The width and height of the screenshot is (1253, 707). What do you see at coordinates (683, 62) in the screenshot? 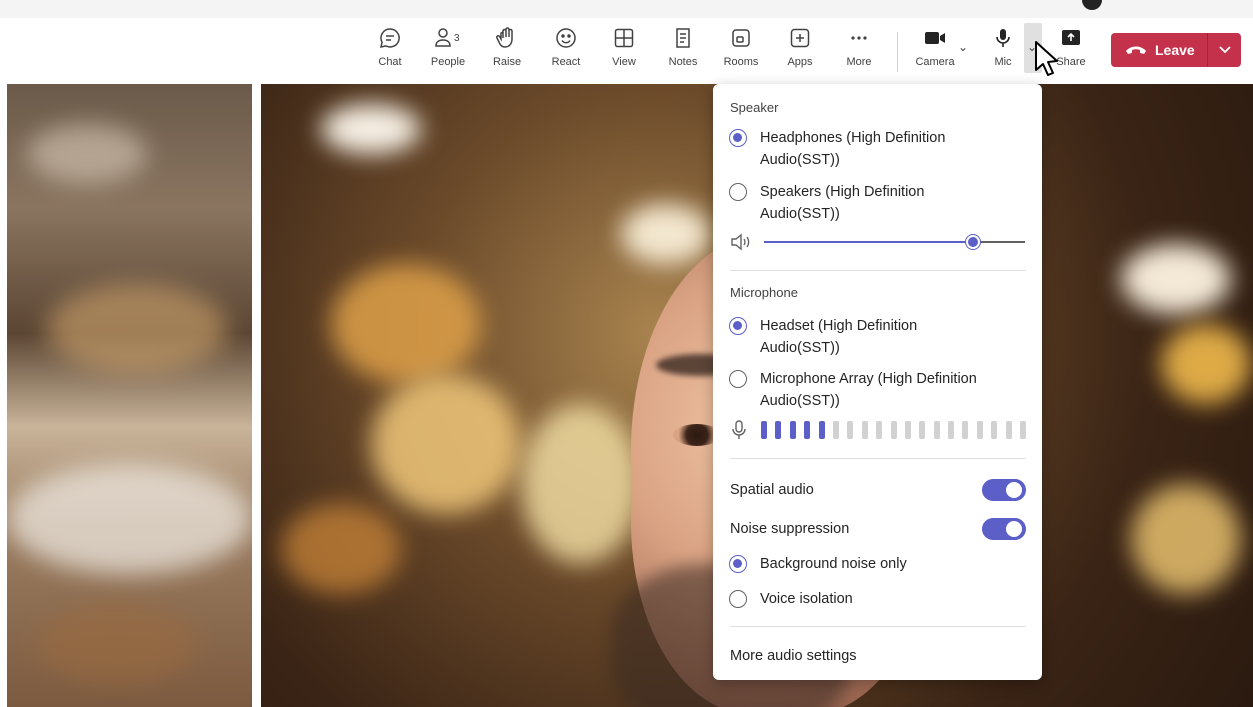
I see `notes-label: Notes` at bounding box center [683, 62].